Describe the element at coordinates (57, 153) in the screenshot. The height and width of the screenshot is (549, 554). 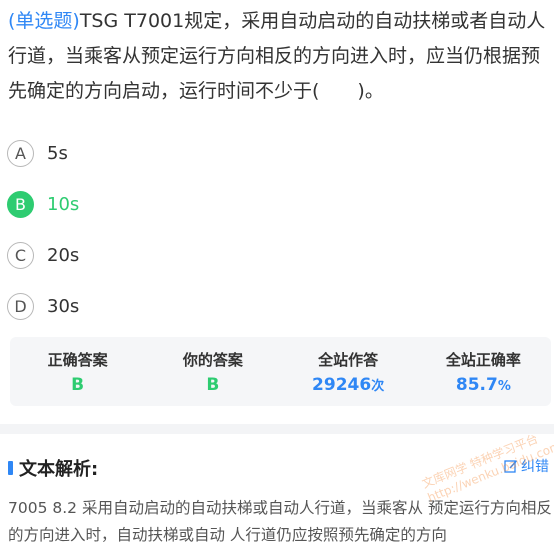
I see `option-a-text: 5s` at that location.